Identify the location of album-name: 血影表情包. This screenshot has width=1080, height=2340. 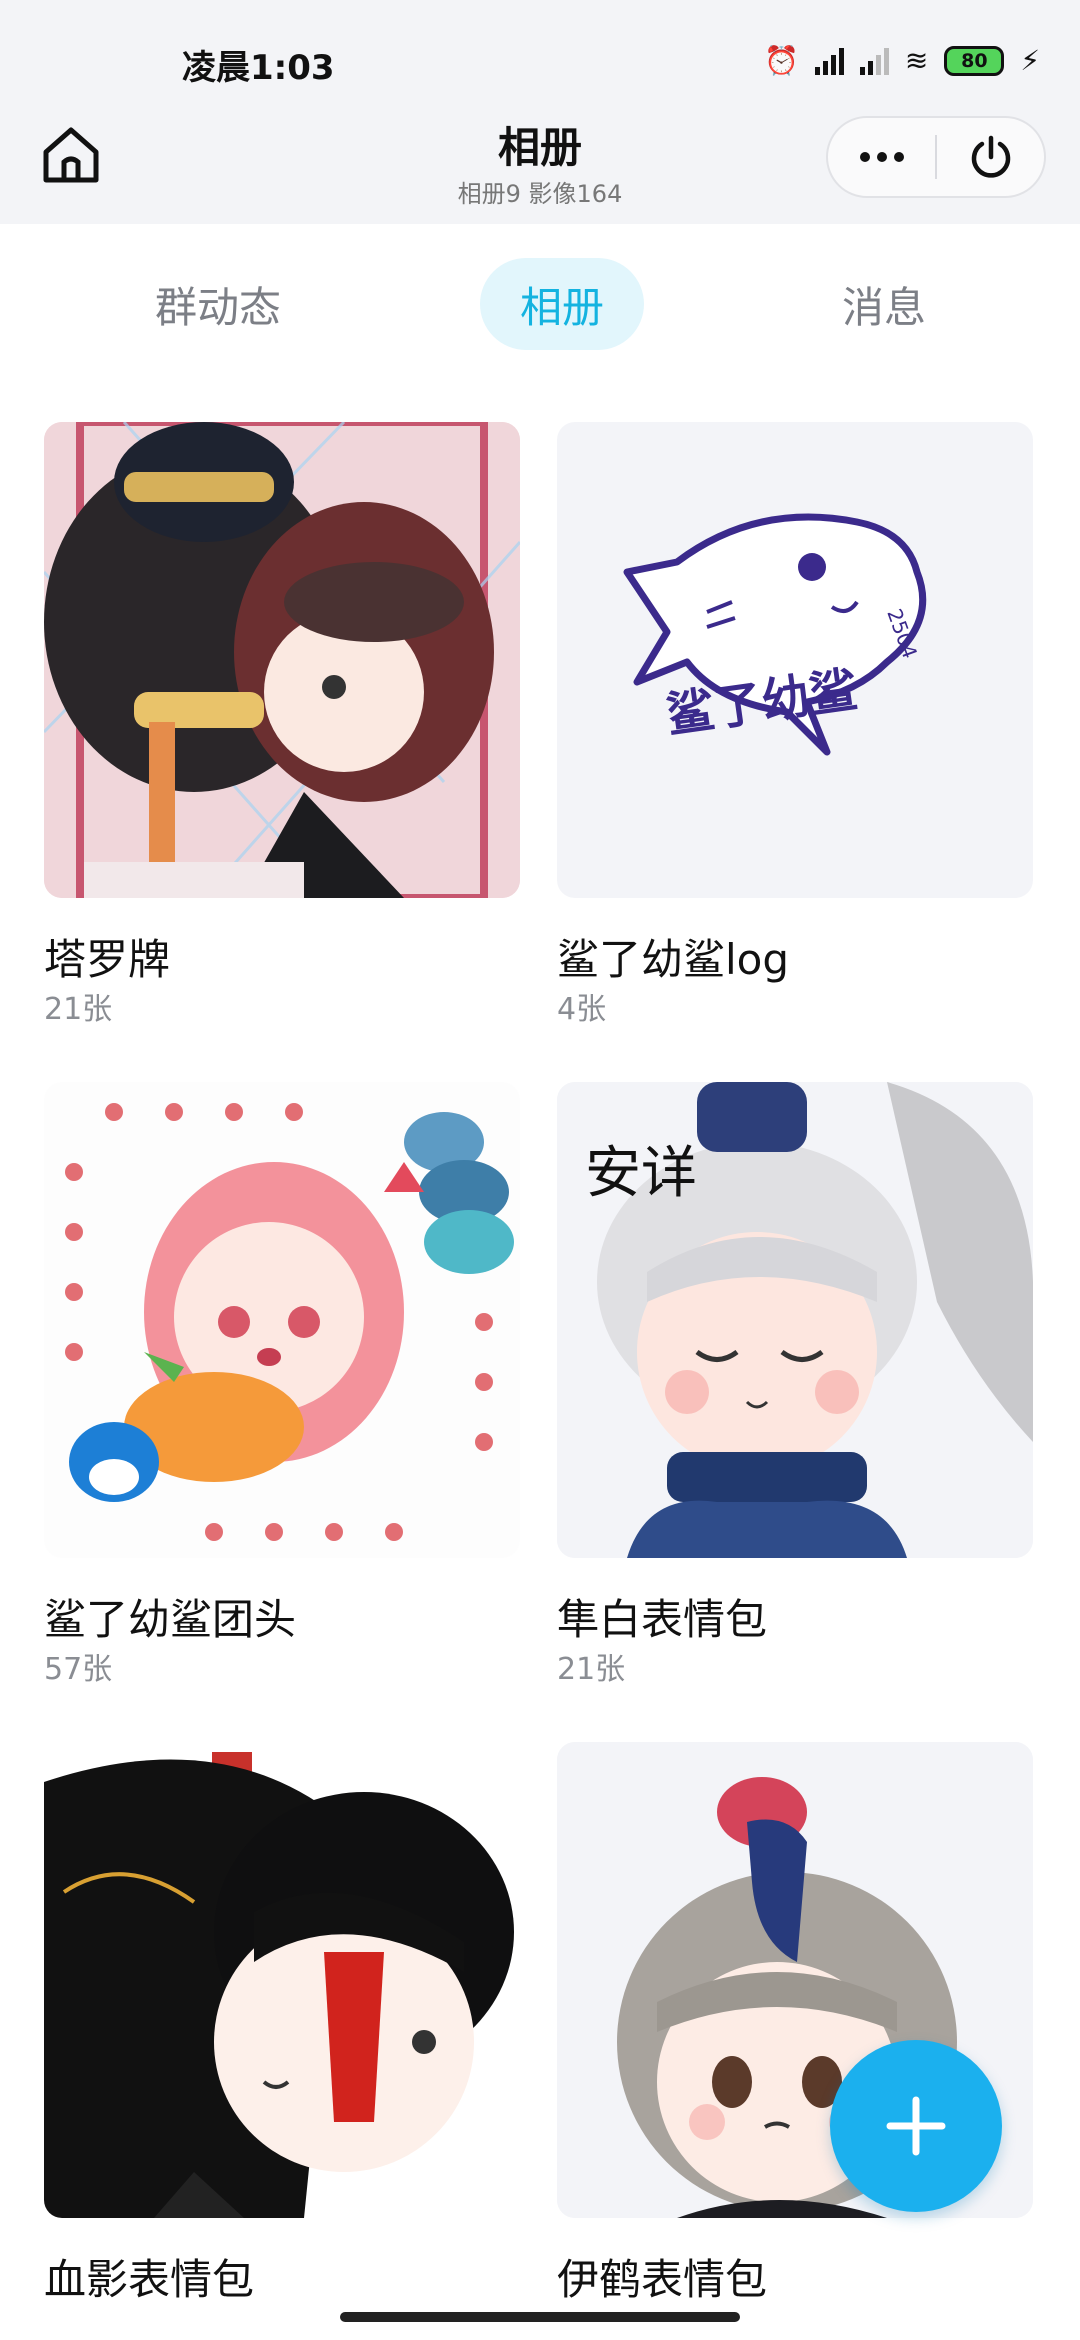
(149, 2279).